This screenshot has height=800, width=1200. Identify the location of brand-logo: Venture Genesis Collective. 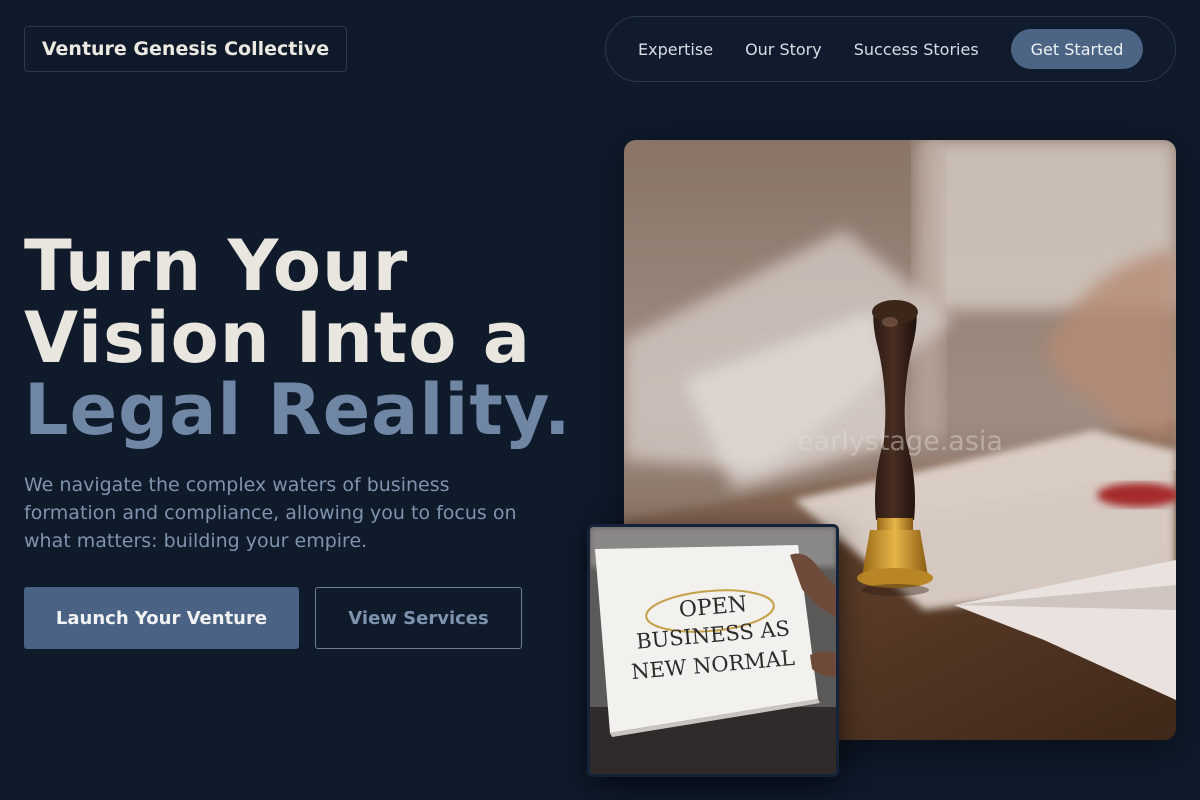
(185, 49).